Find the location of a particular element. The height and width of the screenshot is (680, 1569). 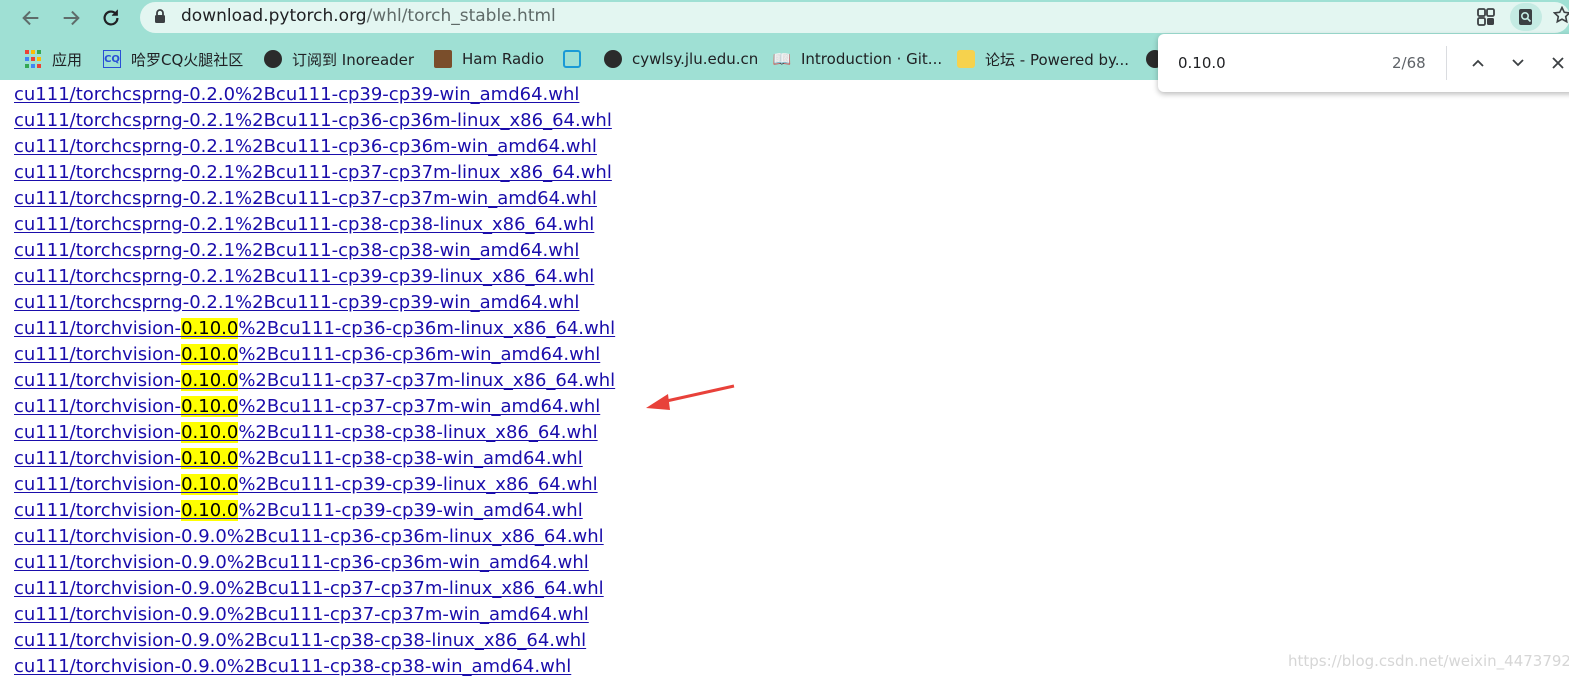

chevron-down-icon is located at coordinates (1518, 63).